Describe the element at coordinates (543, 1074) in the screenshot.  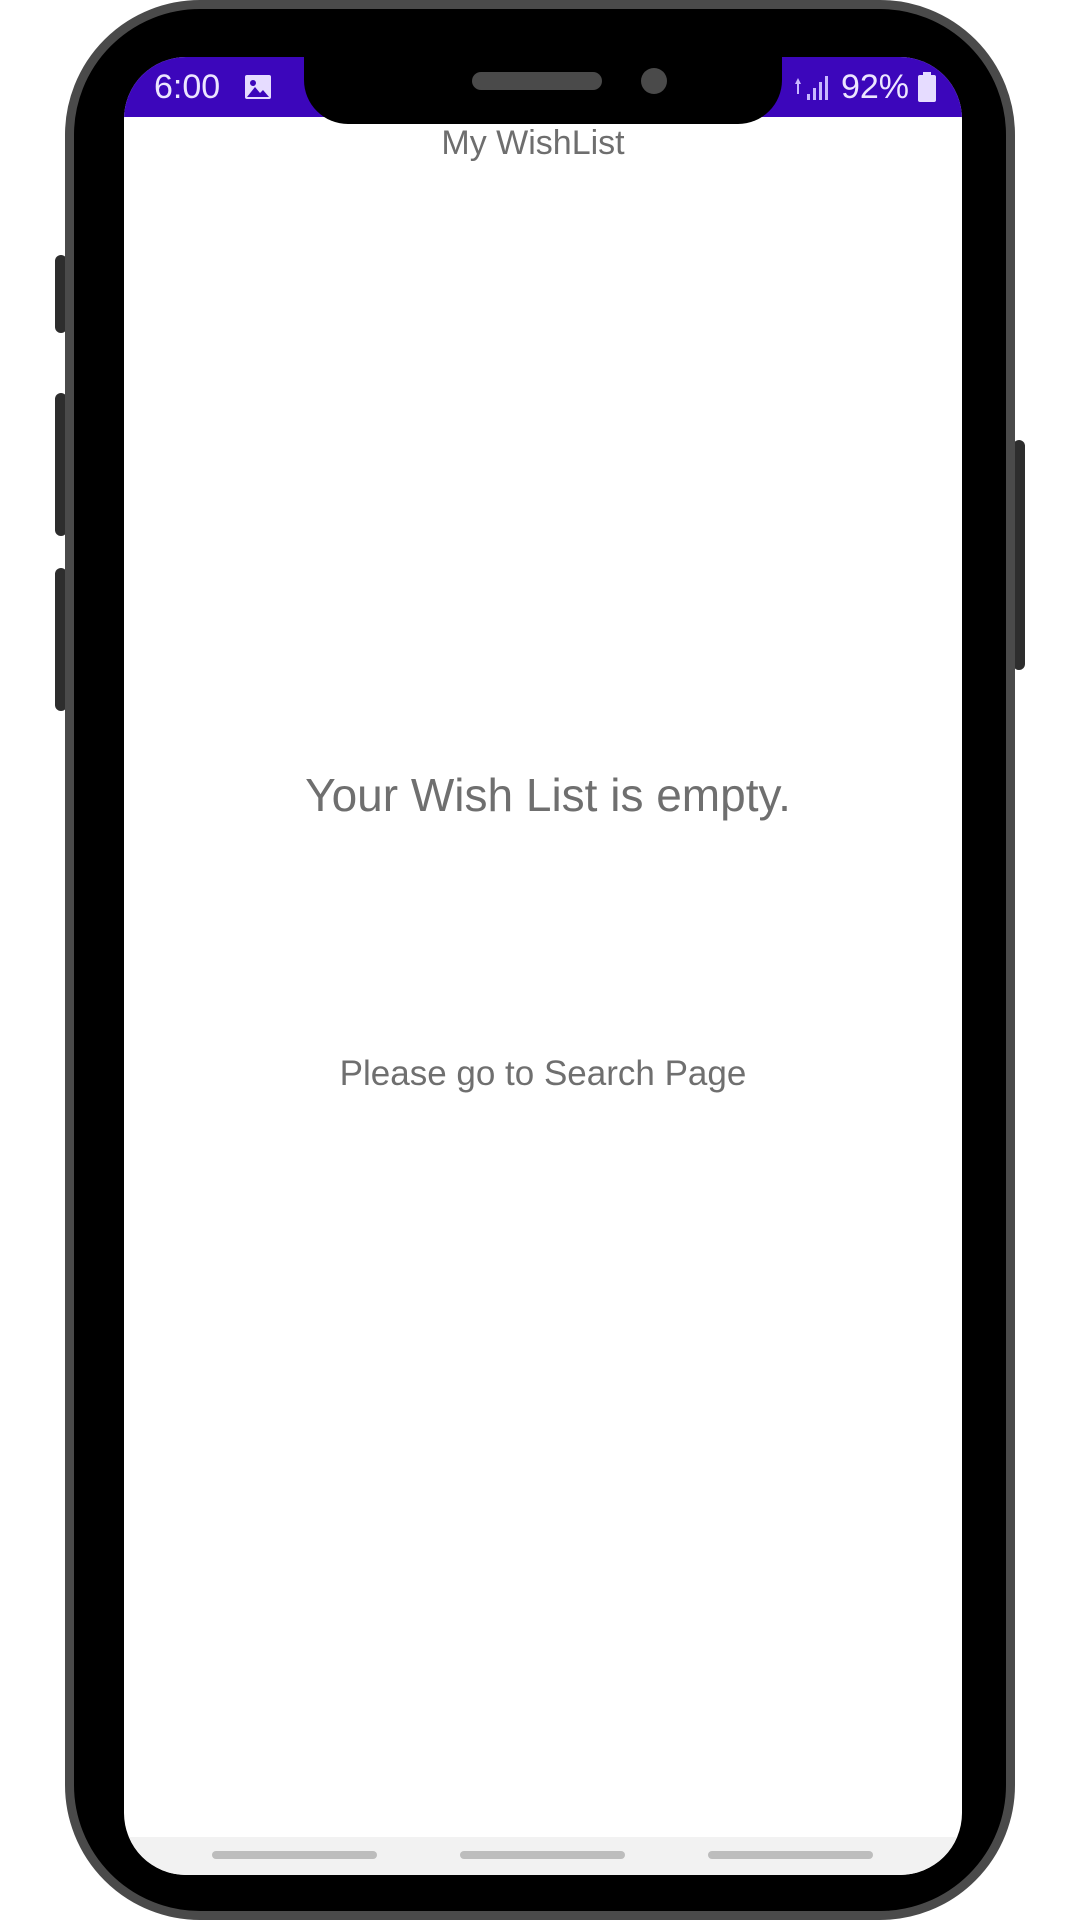
I see `go-to-search-link: Please go to Search Page` at that location.